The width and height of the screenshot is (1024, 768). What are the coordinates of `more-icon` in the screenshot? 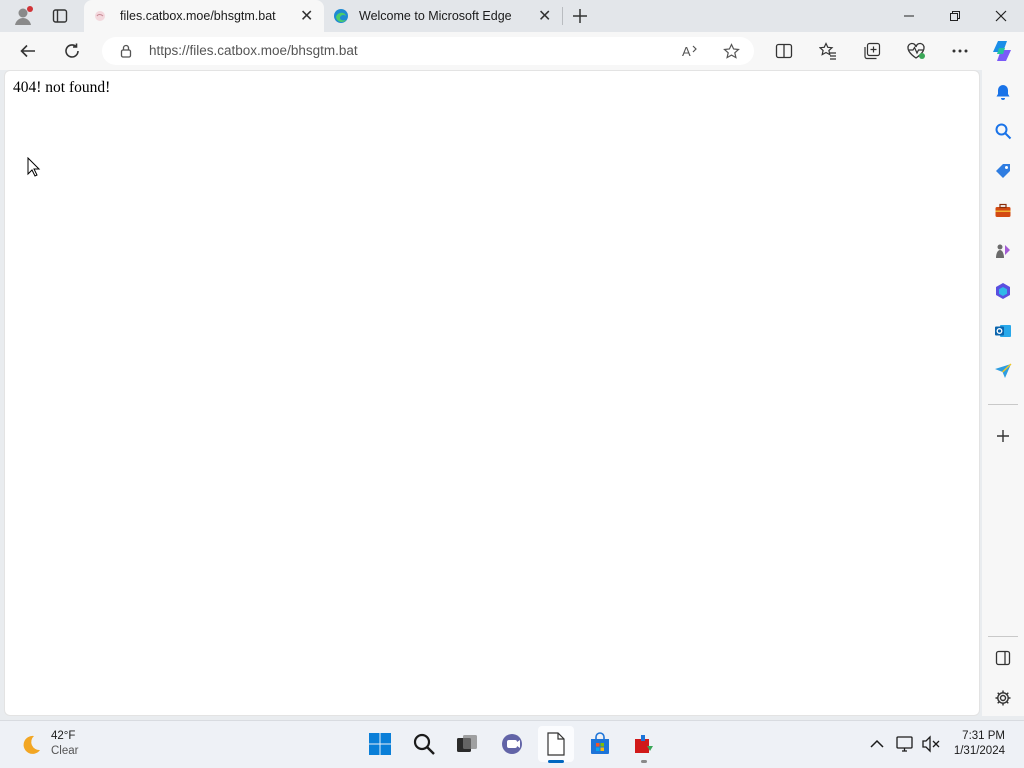 It's located at (960, 51).